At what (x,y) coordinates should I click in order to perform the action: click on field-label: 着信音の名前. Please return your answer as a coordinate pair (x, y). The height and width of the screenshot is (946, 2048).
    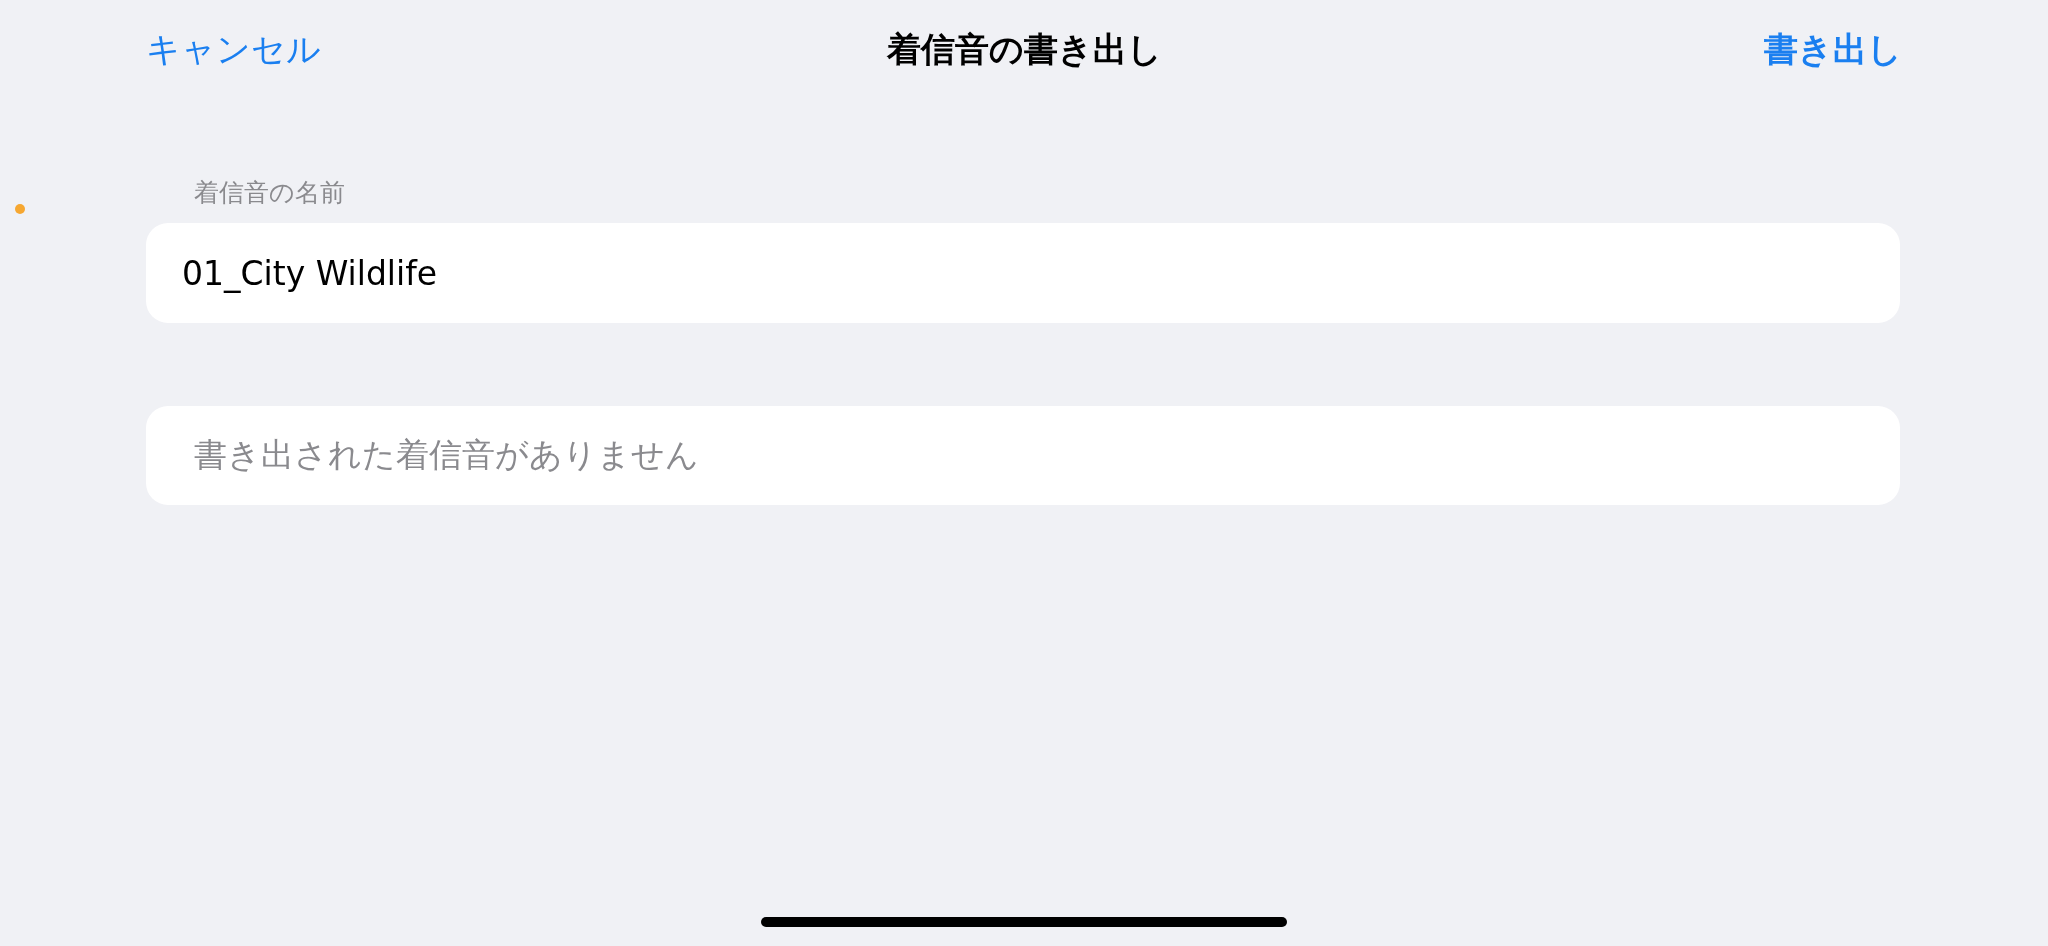
    Looking at the image, I should click on (270, 193).